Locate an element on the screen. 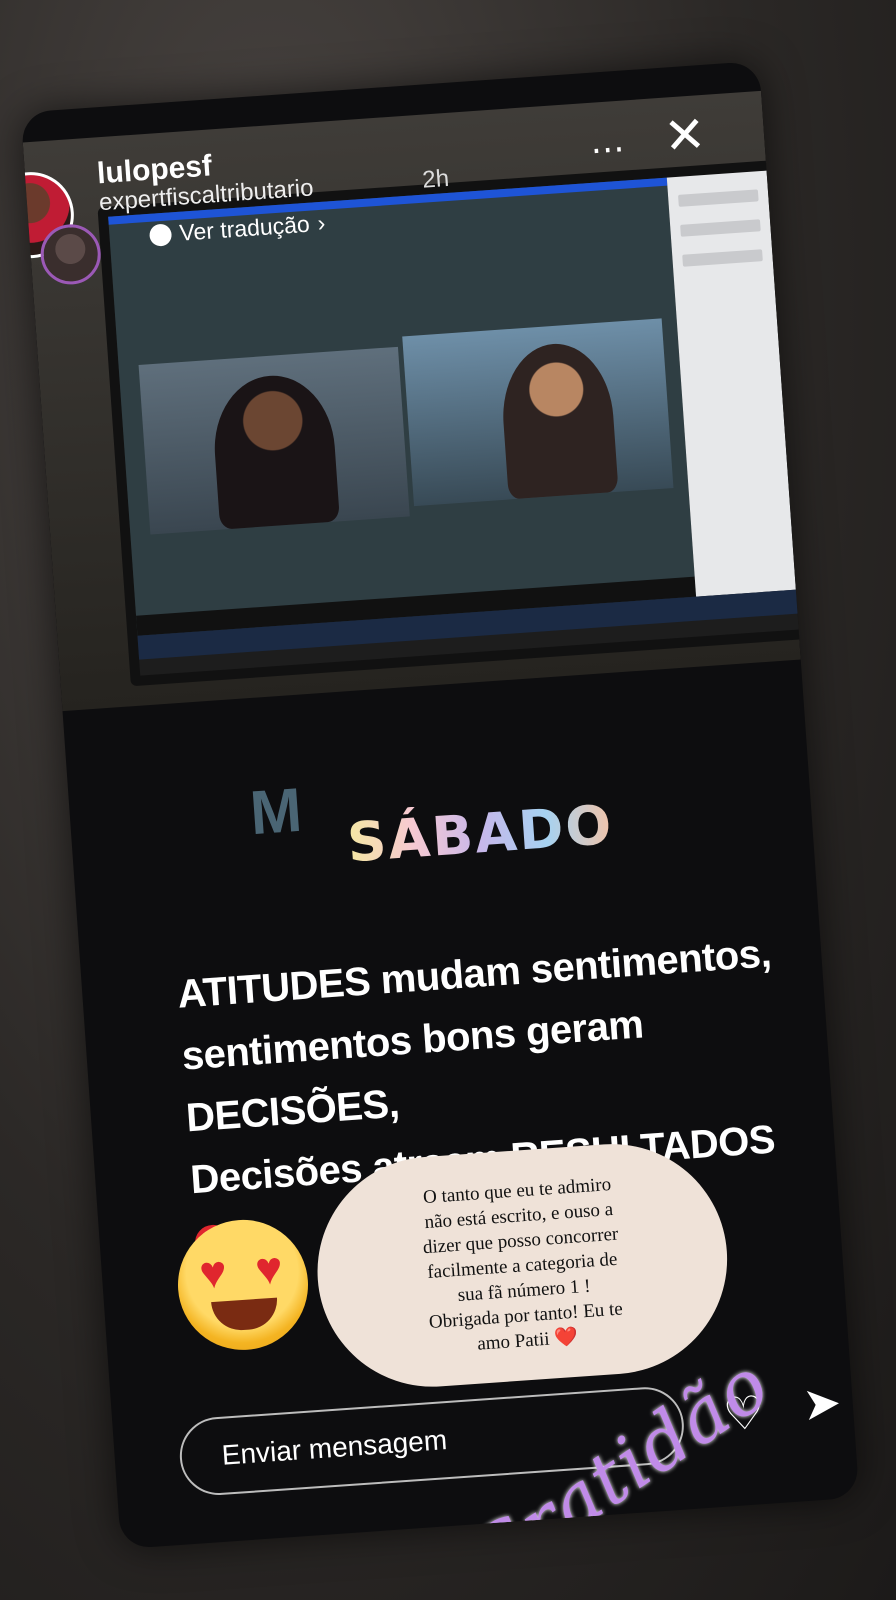 This screenshot has height=1600, width=896. translate-icon is located at coordinates (160, 234).